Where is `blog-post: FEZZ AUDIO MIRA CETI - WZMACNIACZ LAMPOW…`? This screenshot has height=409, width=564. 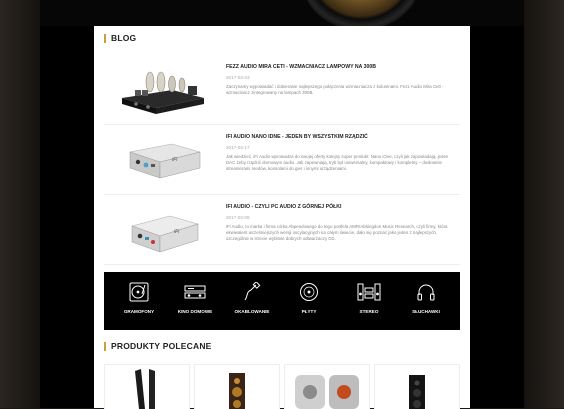 blog-post: FEZZ AUDIO MIRA CETI - WZMACNIACZ LAMPOW… is located at coordinates (282, 89).